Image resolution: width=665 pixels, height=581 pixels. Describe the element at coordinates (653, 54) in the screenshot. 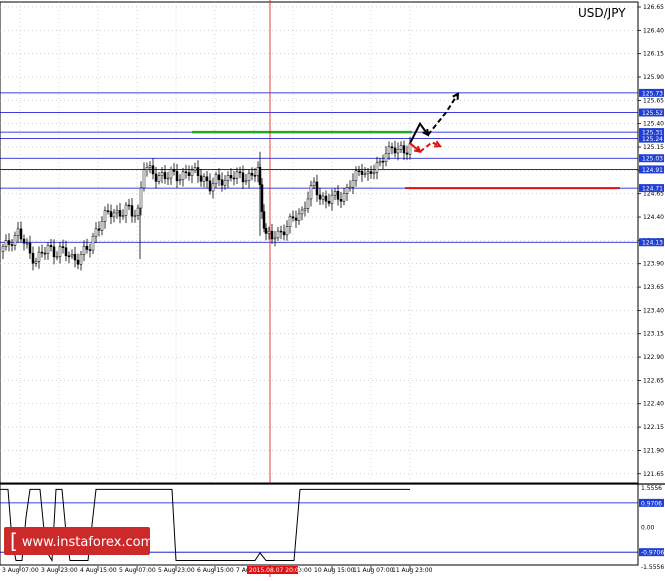

I see `ytick-label: 126.15` at that location.